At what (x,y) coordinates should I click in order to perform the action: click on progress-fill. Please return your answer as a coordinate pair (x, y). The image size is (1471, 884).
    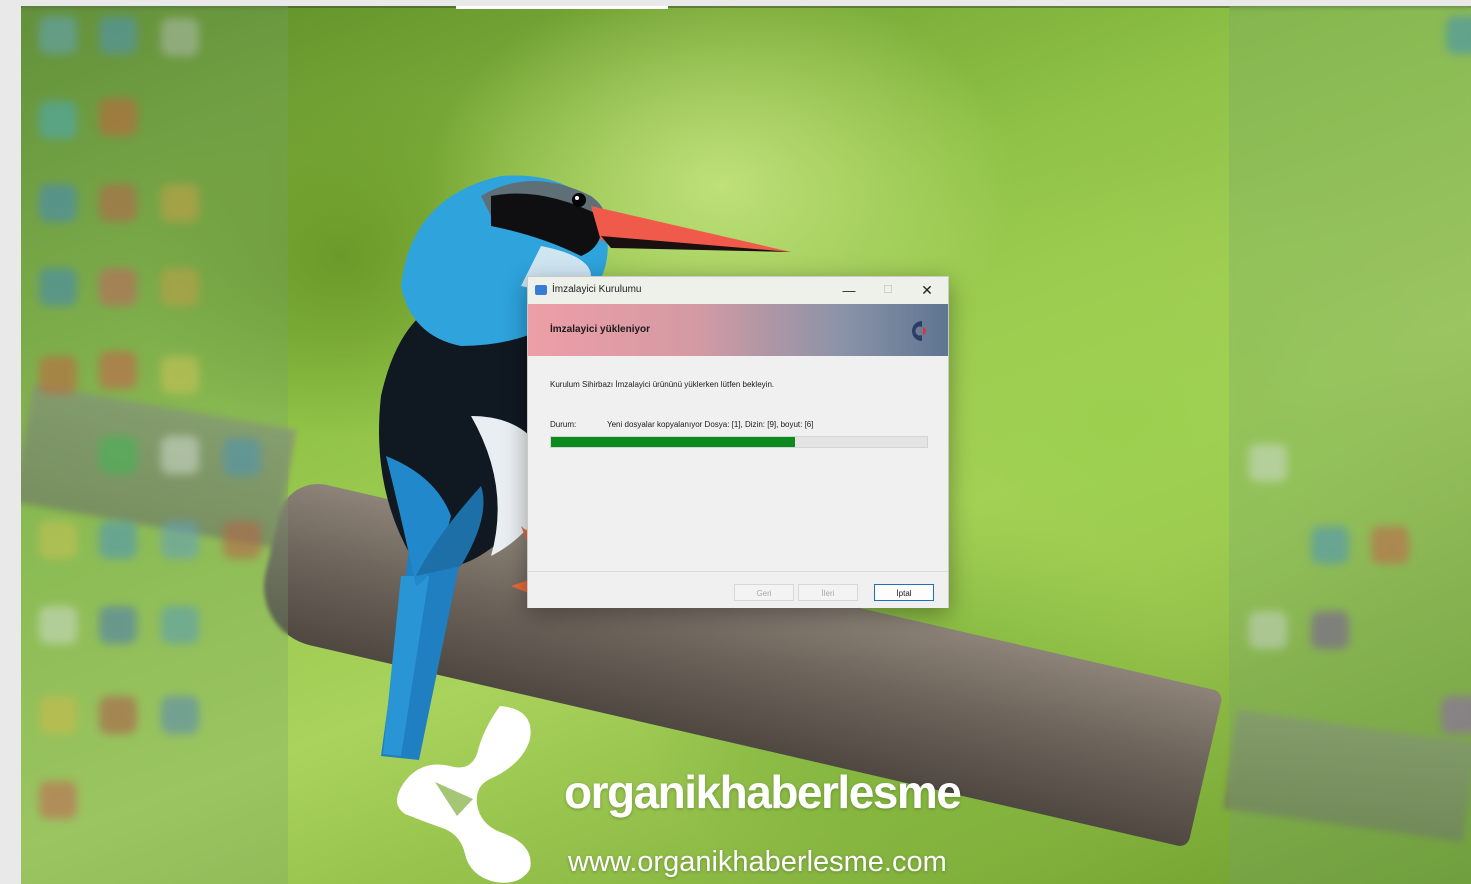
    Looking at the image, I should click on (673, 442).